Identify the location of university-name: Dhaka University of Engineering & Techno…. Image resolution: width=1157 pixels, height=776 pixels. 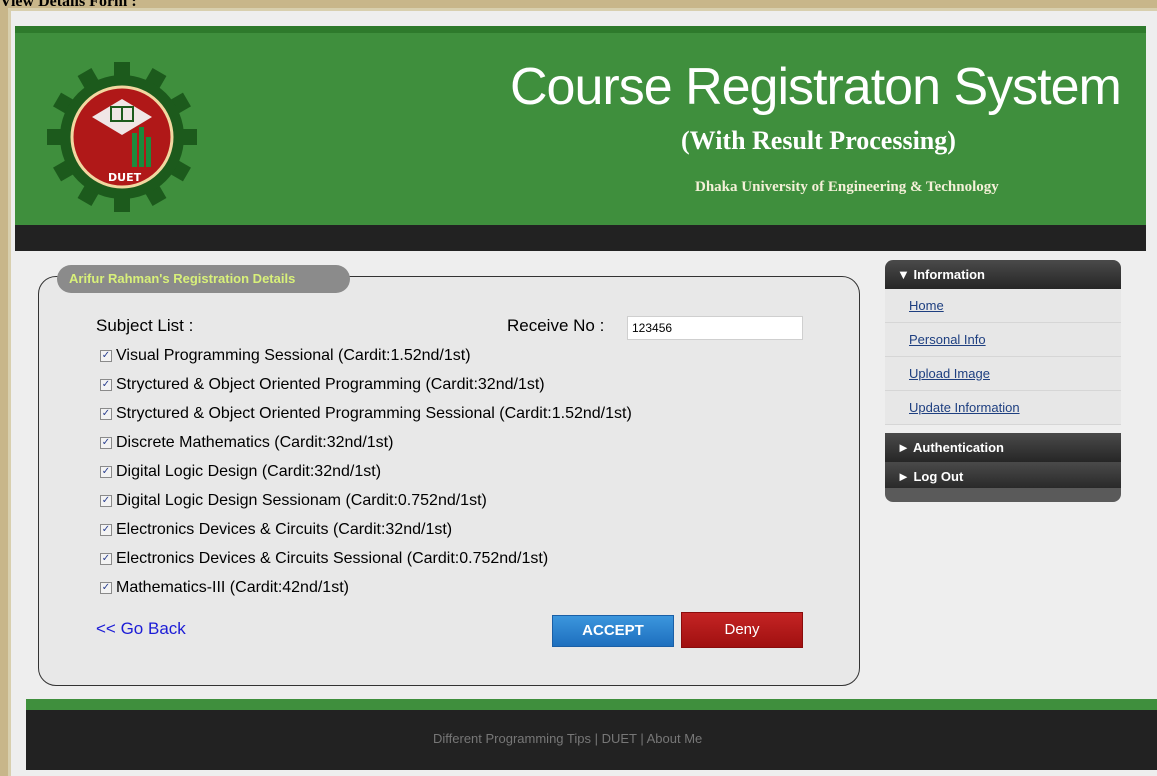
(847, 187).